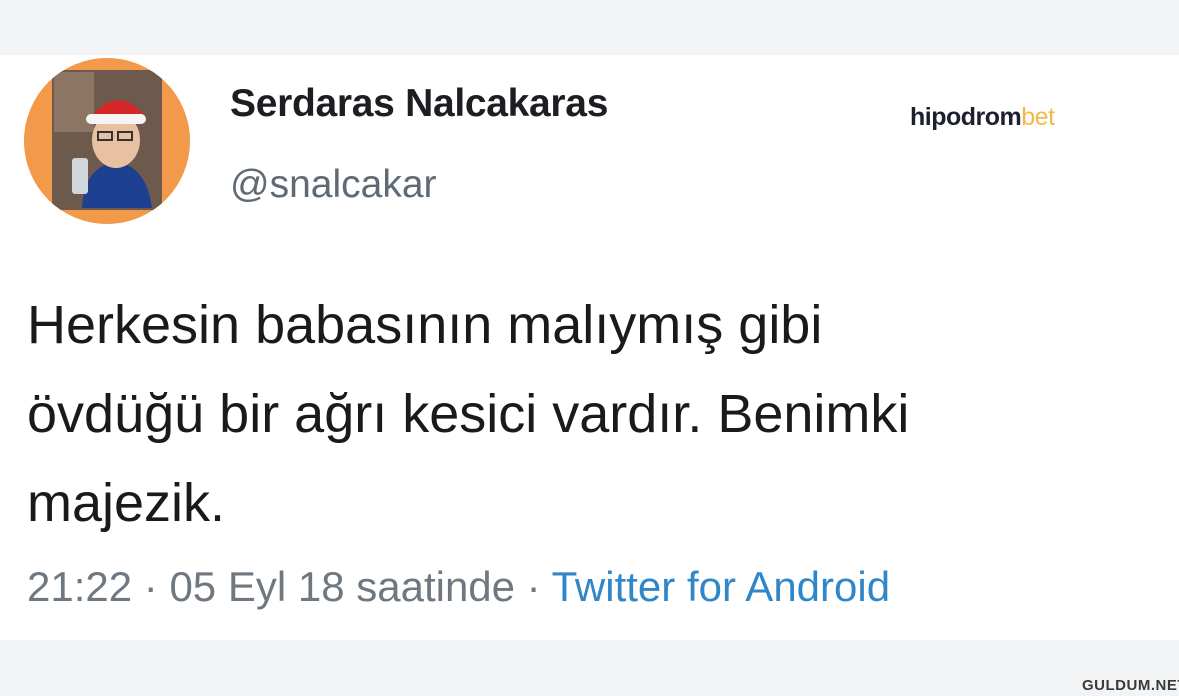  I want to click on site-watermark: GULDUM.NET, so click(1130, 685).